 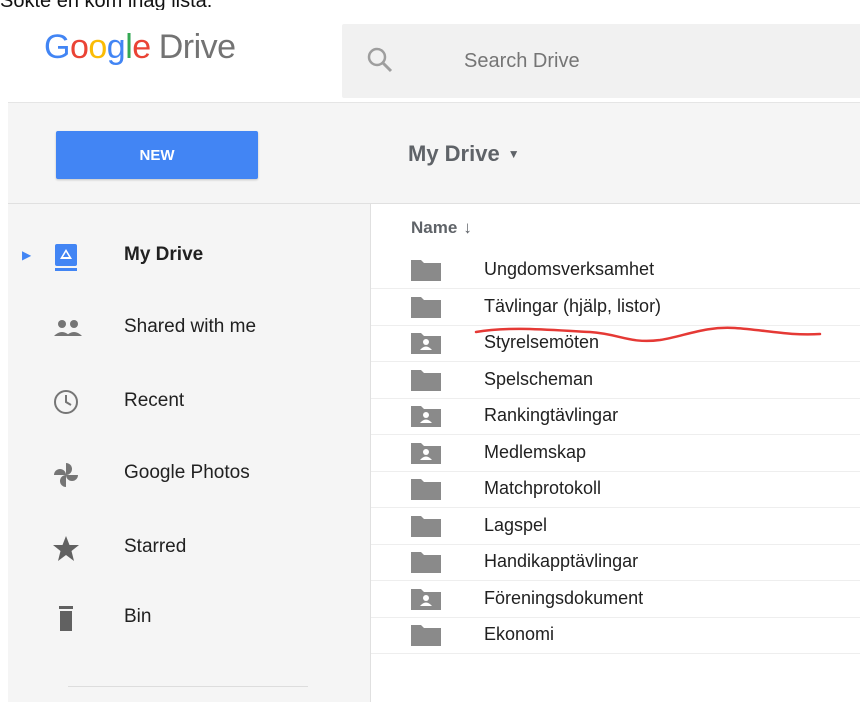 I want to click on logo-drive-text: Drive, so click(x=197, y=47).